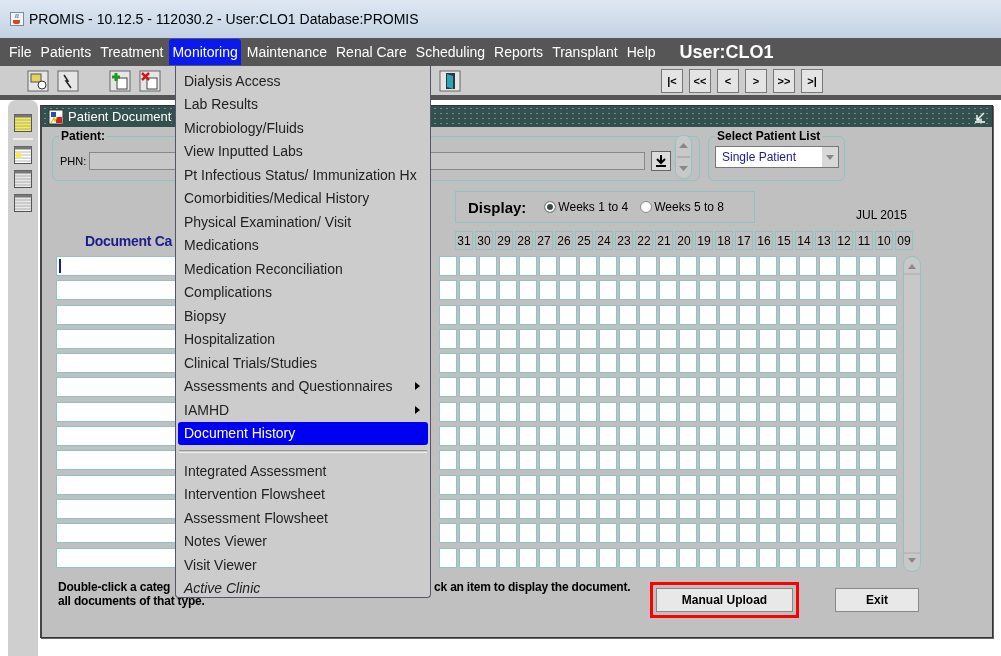 This screenshot has width=1001, height=656. I want to click on date-header: 23, so click(624, 240).